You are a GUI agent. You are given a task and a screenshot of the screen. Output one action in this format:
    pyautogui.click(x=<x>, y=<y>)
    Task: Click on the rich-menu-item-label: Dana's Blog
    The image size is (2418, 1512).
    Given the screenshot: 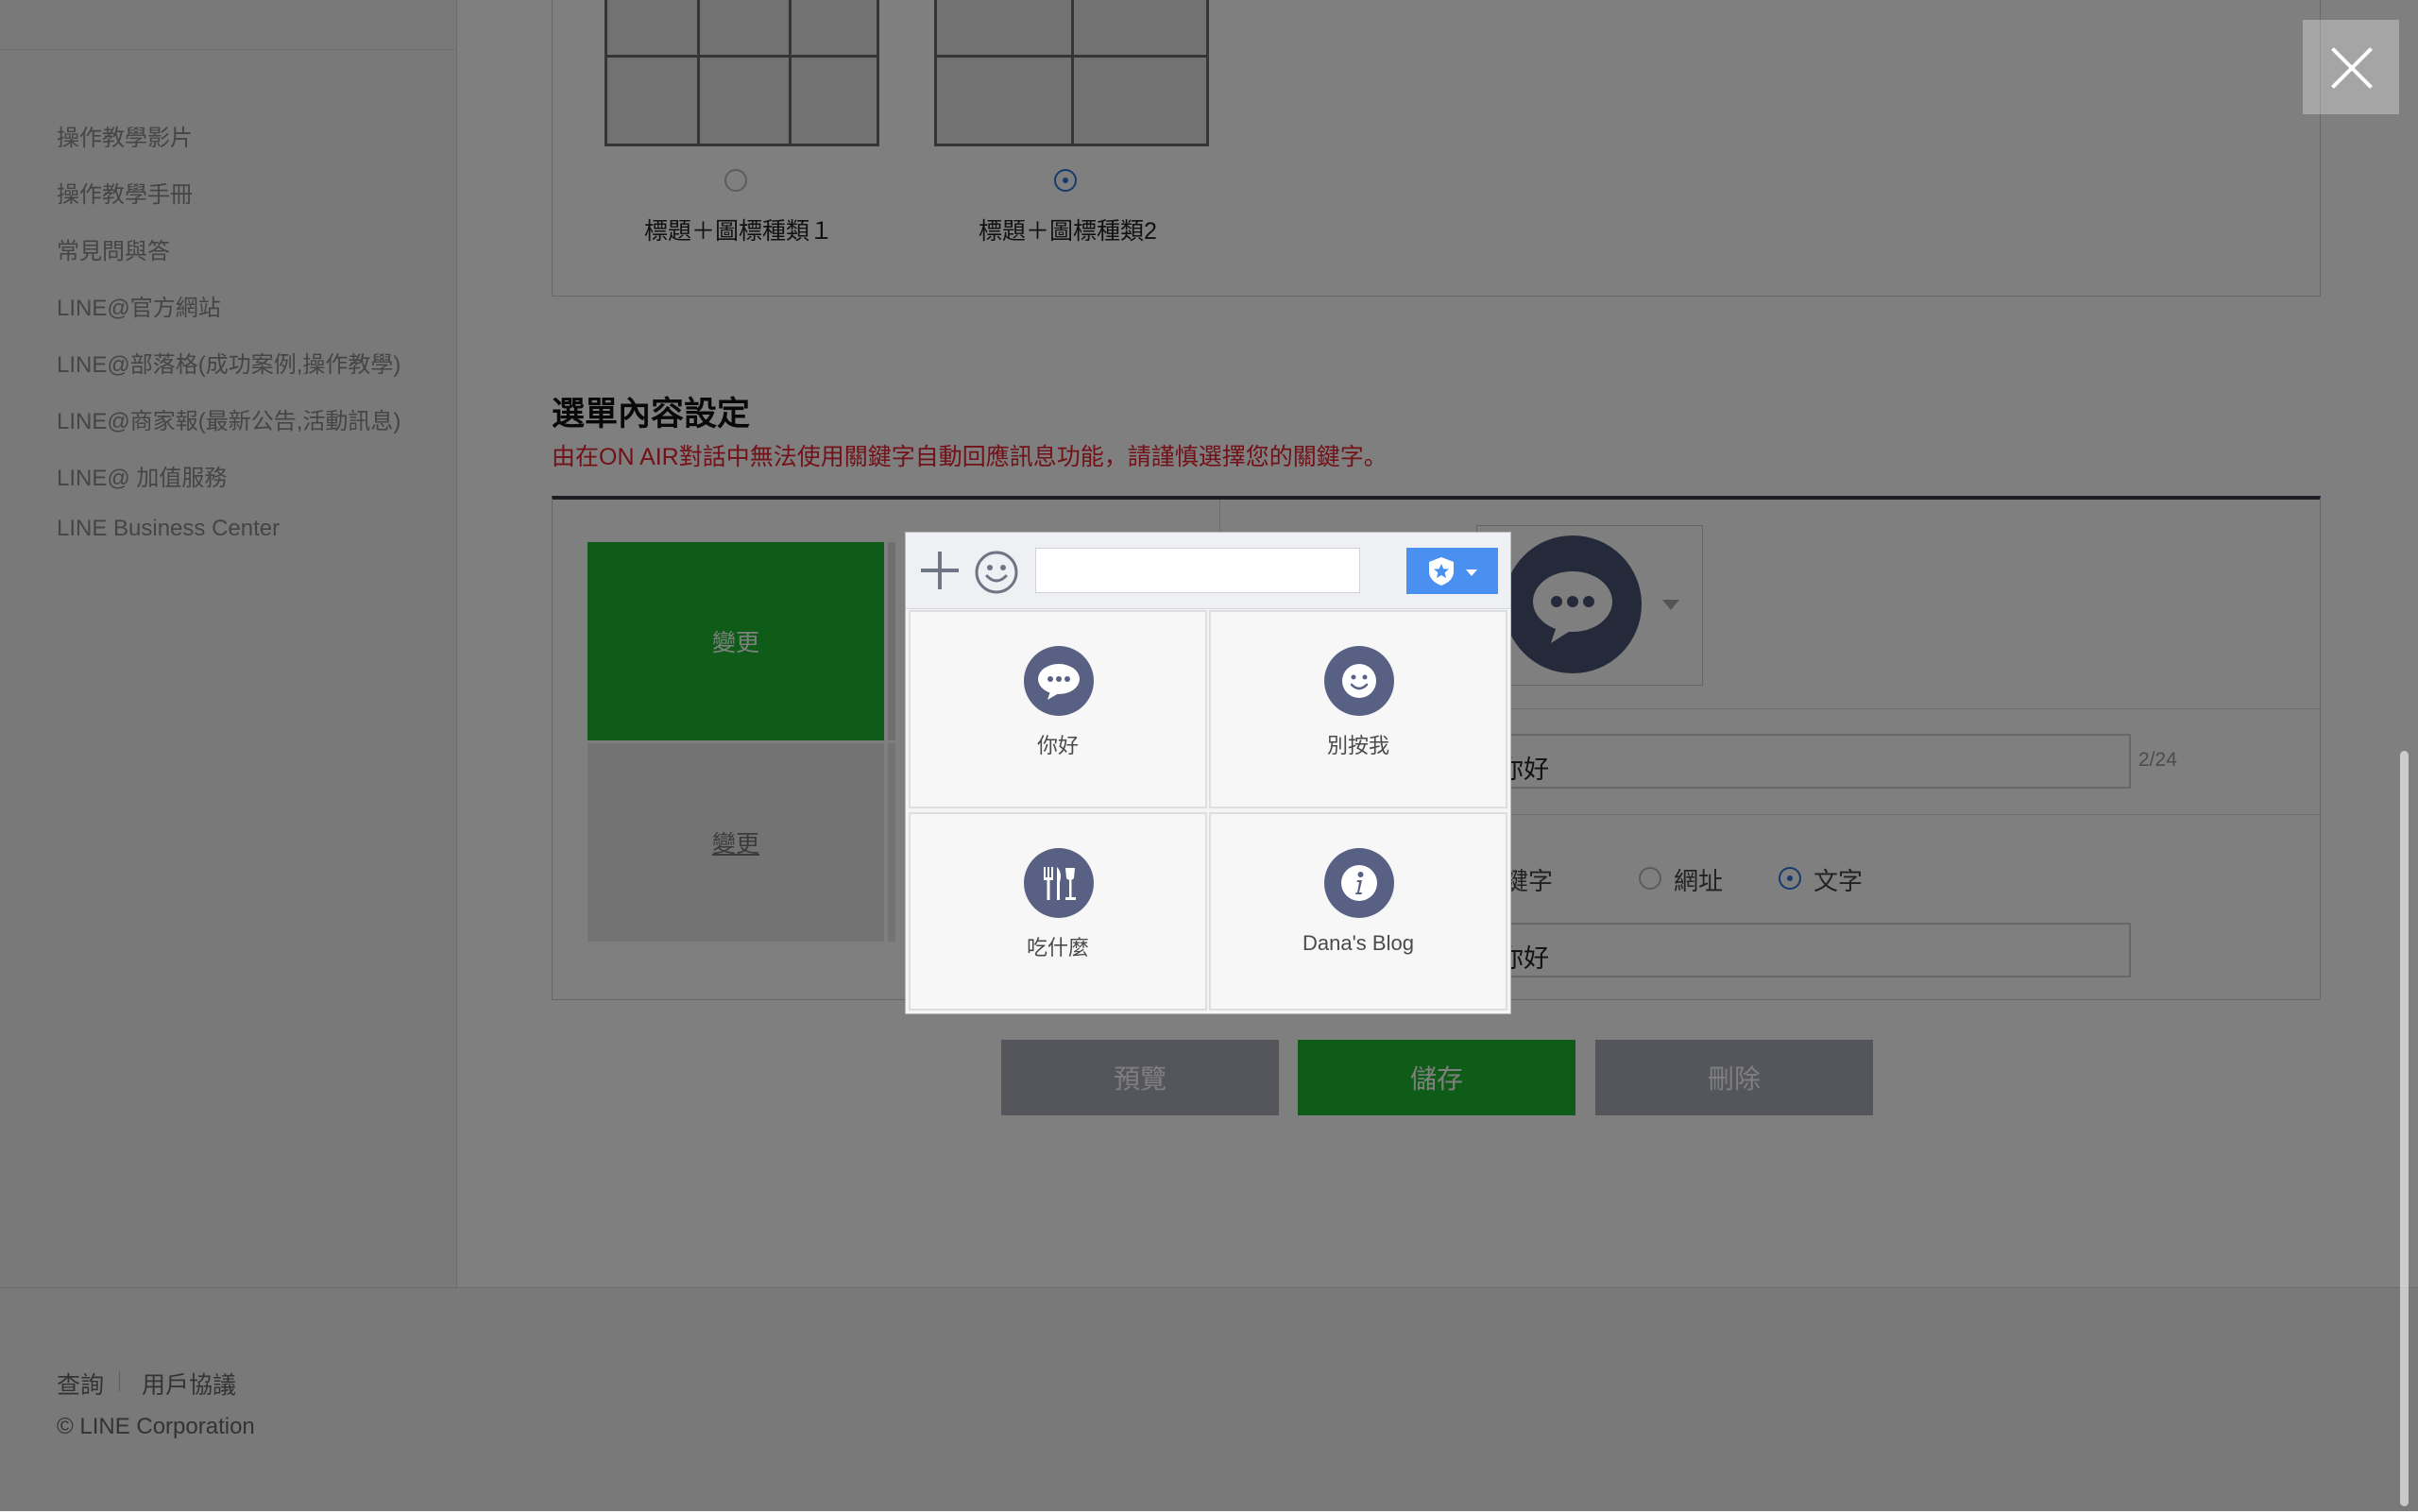 What is the action you would take?
    pyautogui.click(x=1358, y=943)
    